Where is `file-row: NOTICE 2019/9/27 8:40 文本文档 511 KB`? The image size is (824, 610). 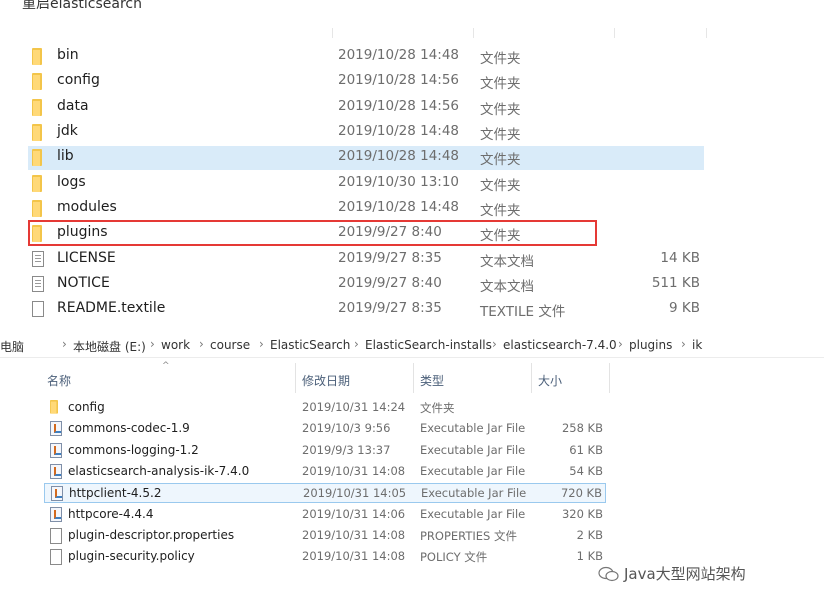 file-row: NOTICE 2019/9/27 8:40 文本文档 511 KB is located at coordinates (366, 285).